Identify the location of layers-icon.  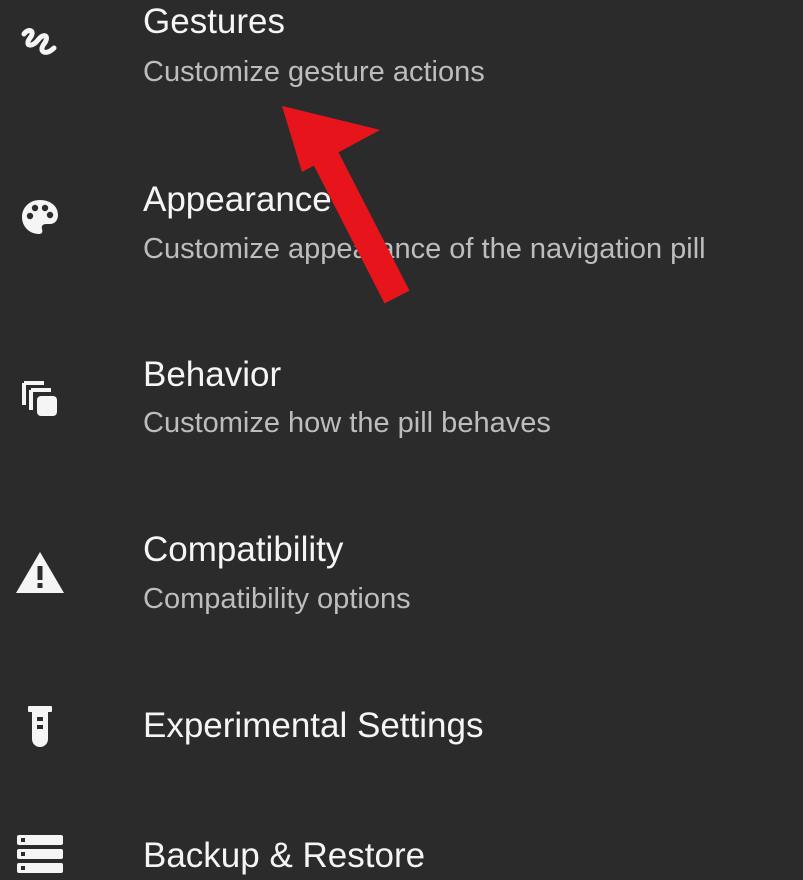
(40, 397).